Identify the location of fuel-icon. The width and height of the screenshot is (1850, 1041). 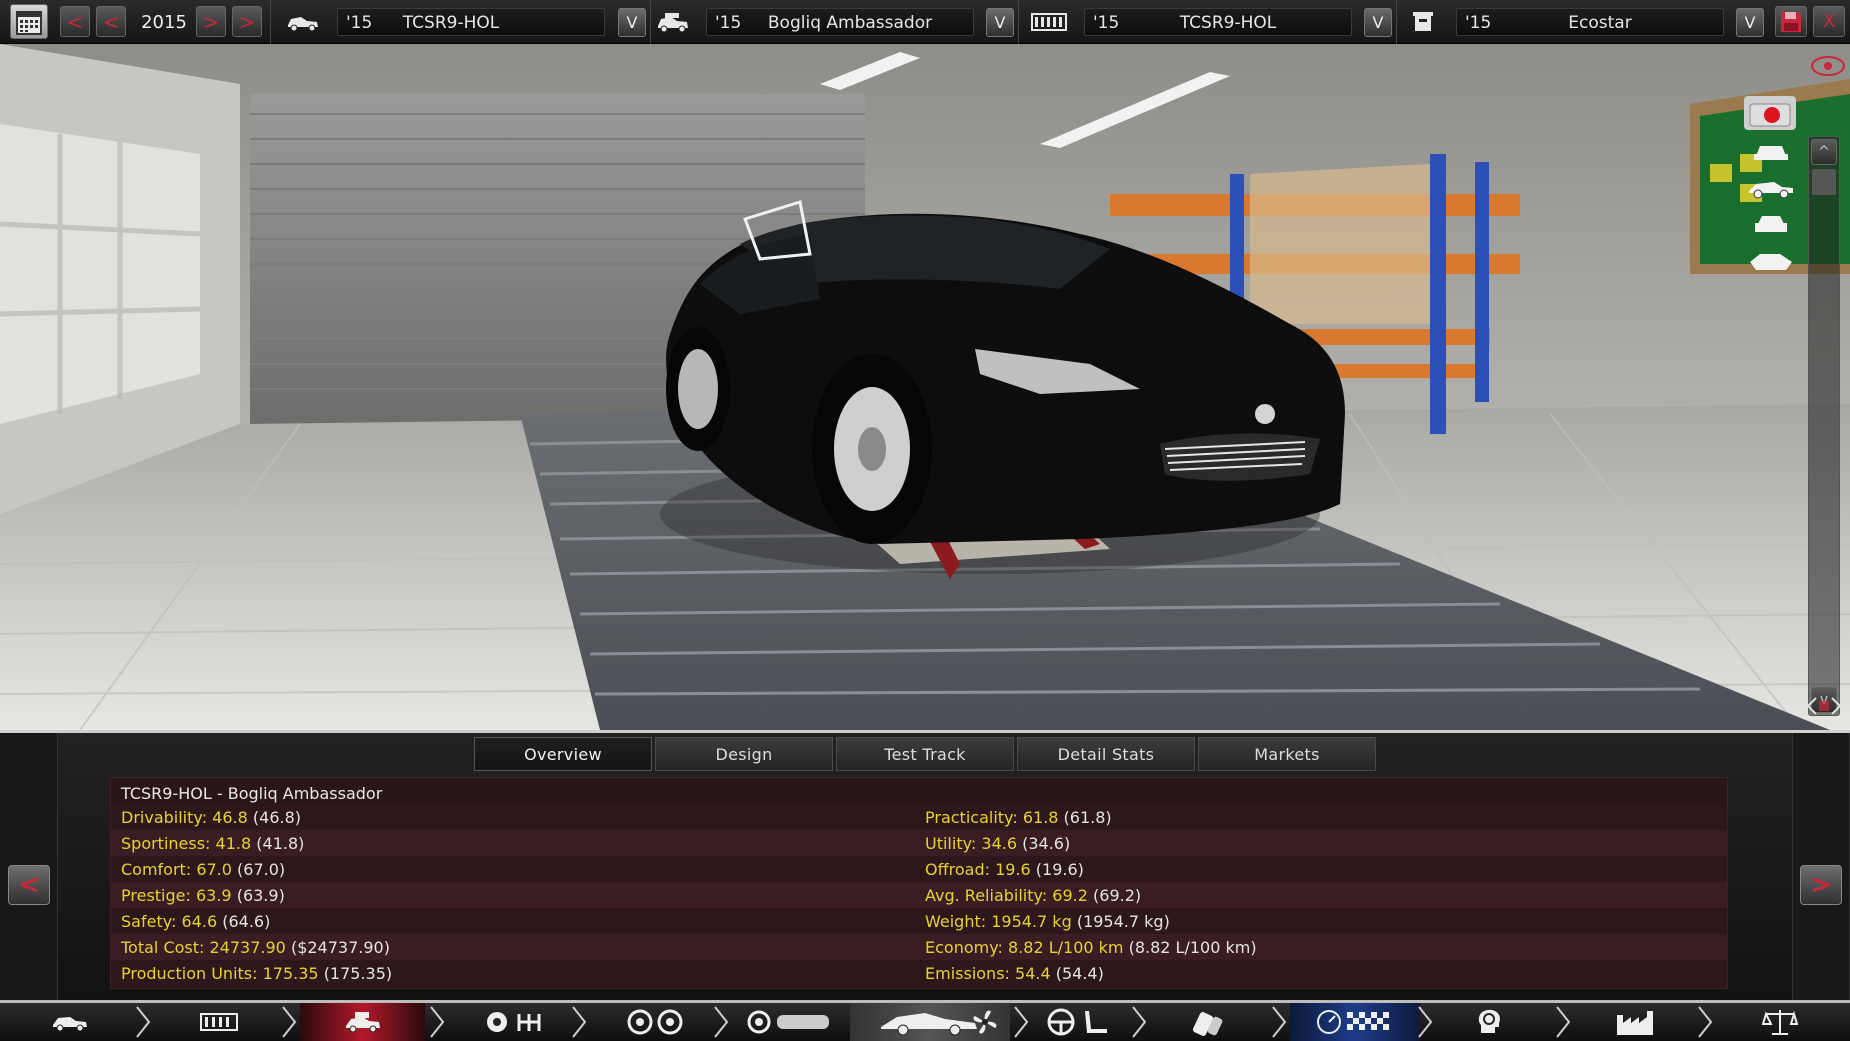
(1207, 1024).